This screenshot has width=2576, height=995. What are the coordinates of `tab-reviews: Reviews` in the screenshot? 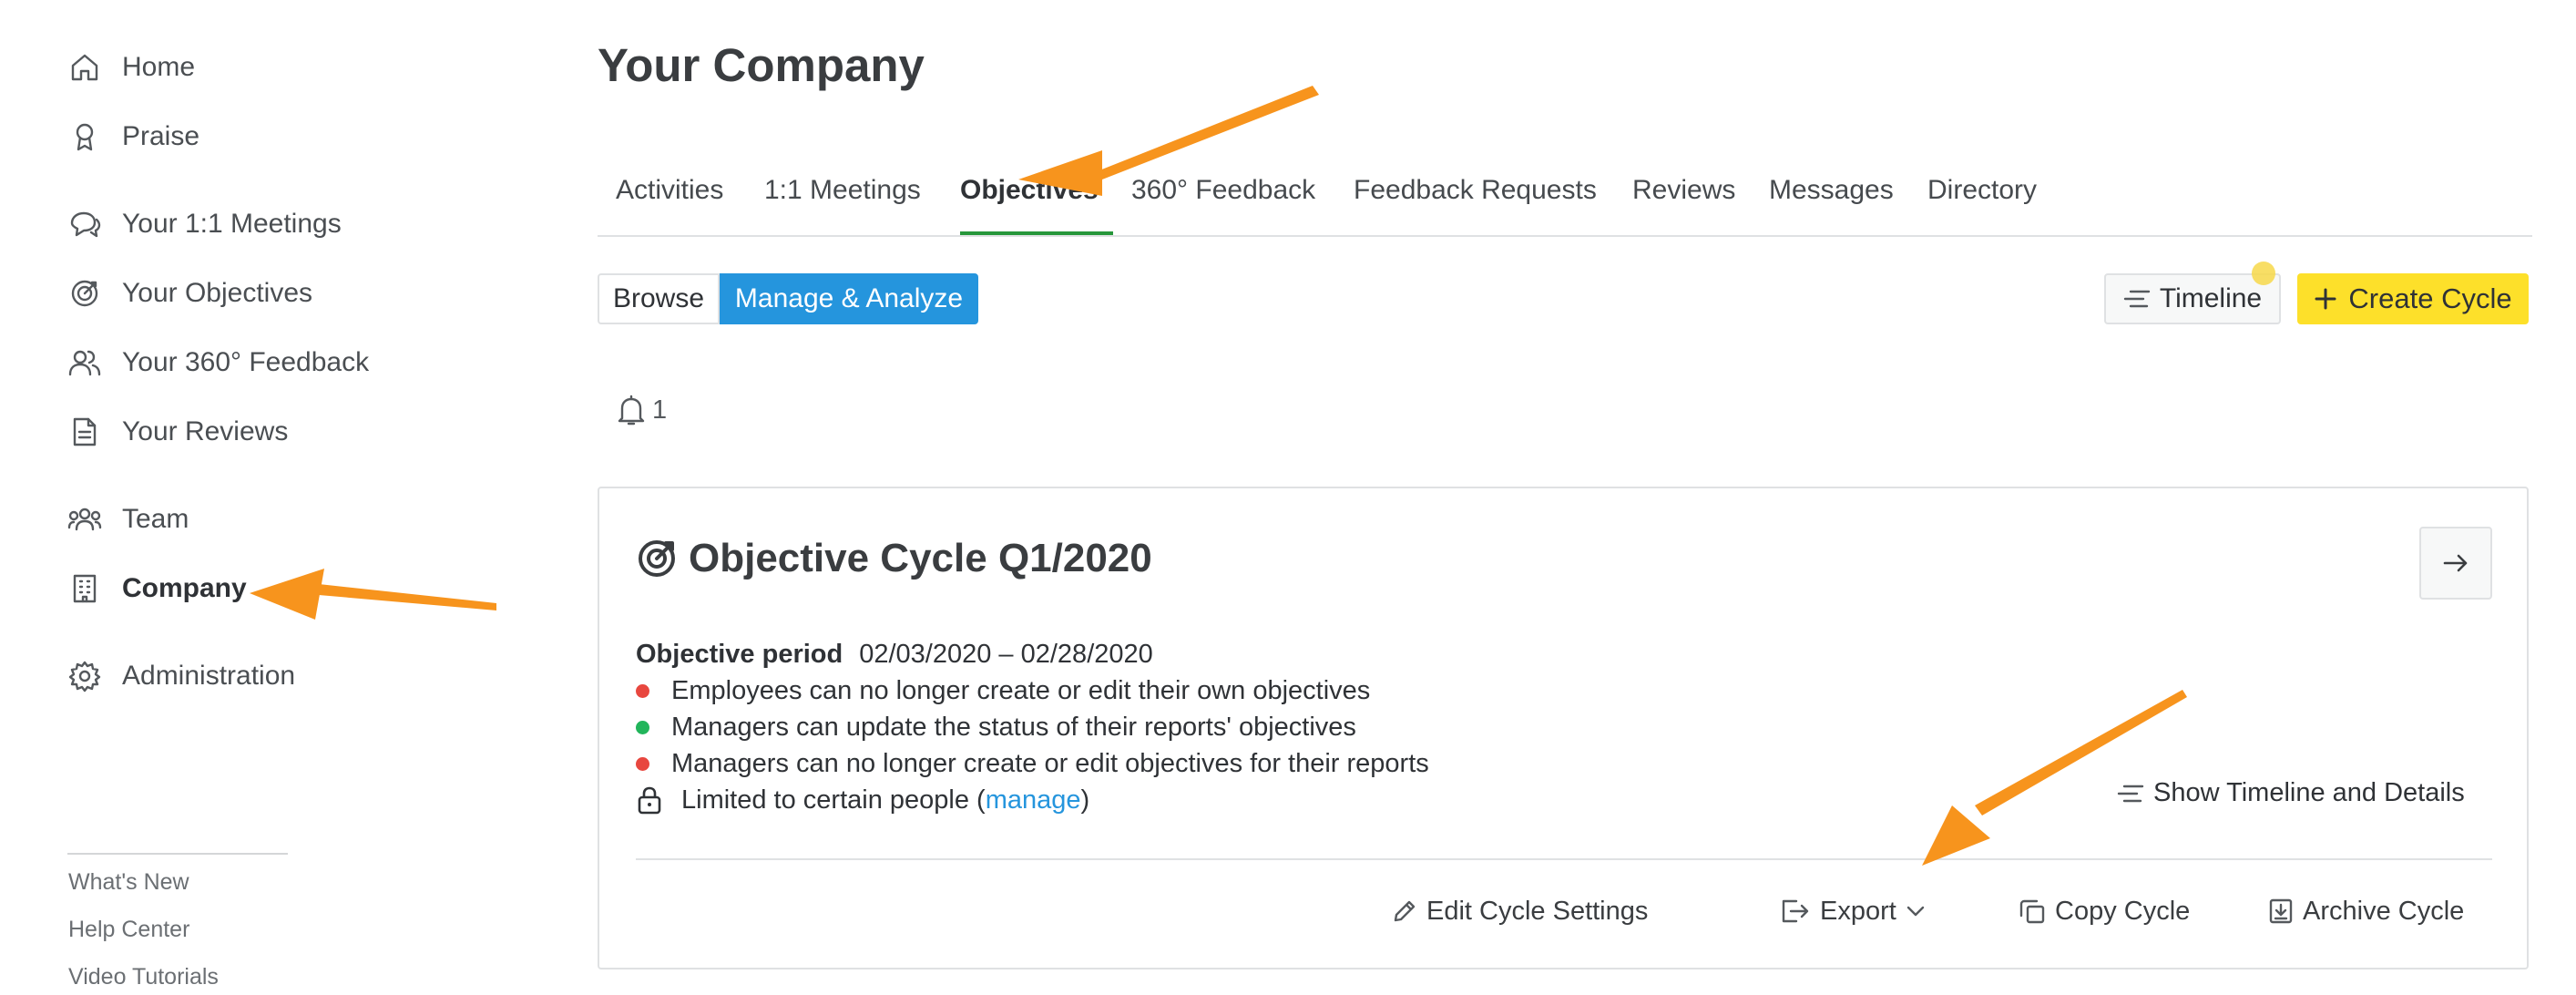 It's located at (1683, 190).